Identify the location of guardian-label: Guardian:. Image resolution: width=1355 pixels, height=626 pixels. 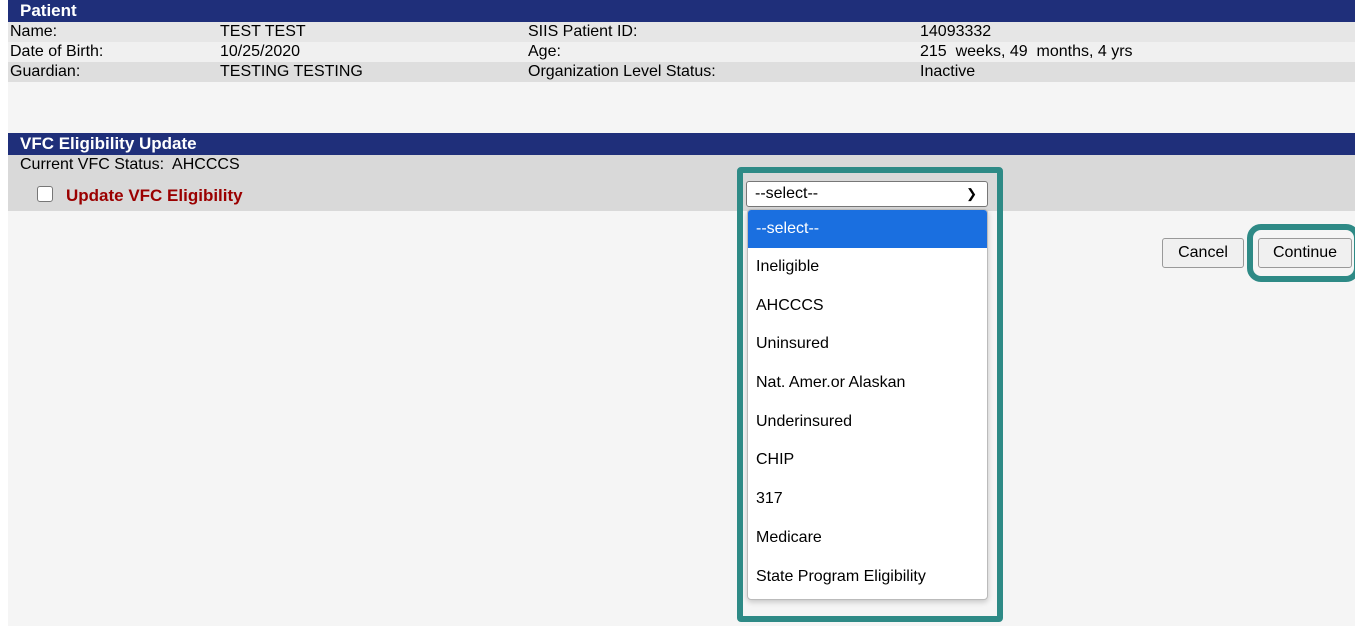
(45, 71).